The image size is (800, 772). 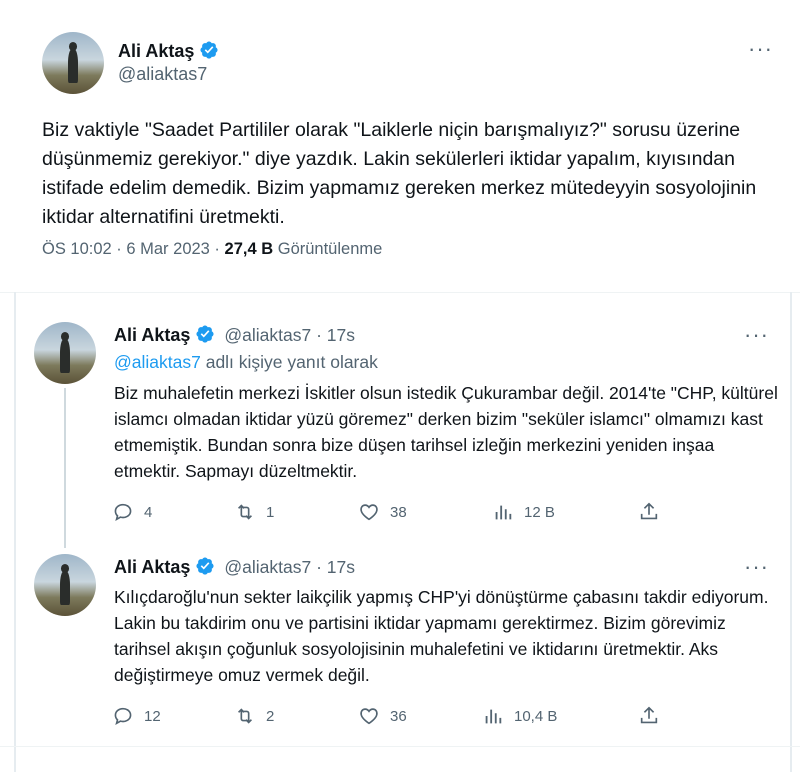 I want to click on retweet-button: 2, so click(x=254, y=716).